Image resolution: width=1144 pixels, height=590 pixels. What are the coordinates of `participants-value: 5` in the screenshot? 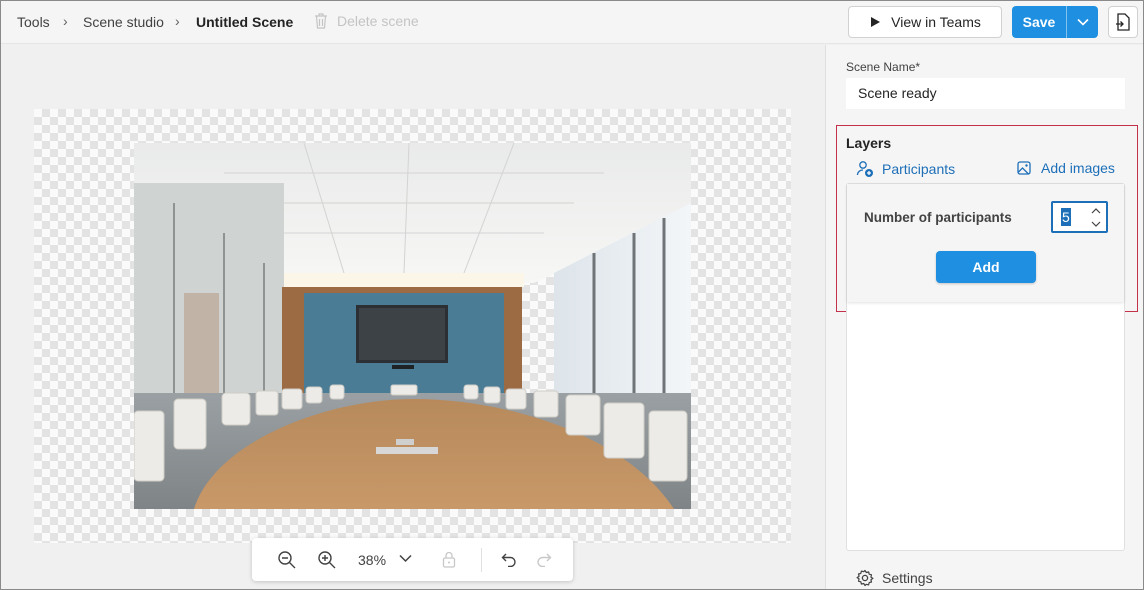 It's located at (1066, 217).